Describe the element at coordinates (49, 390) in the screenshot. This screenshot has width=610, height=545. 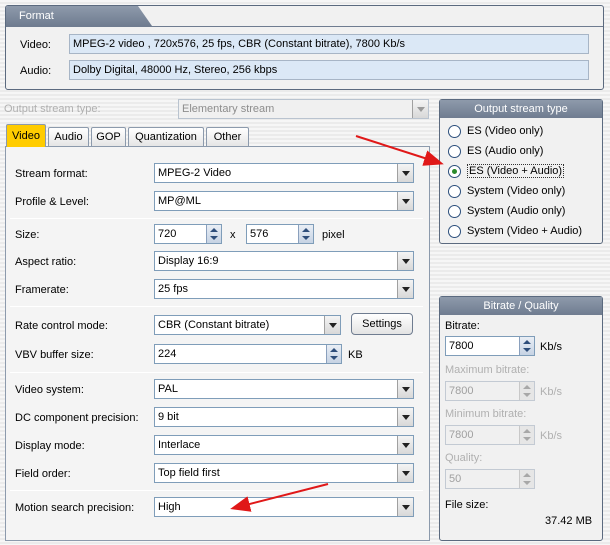
I see `video-system-label: Video system:` at that location.